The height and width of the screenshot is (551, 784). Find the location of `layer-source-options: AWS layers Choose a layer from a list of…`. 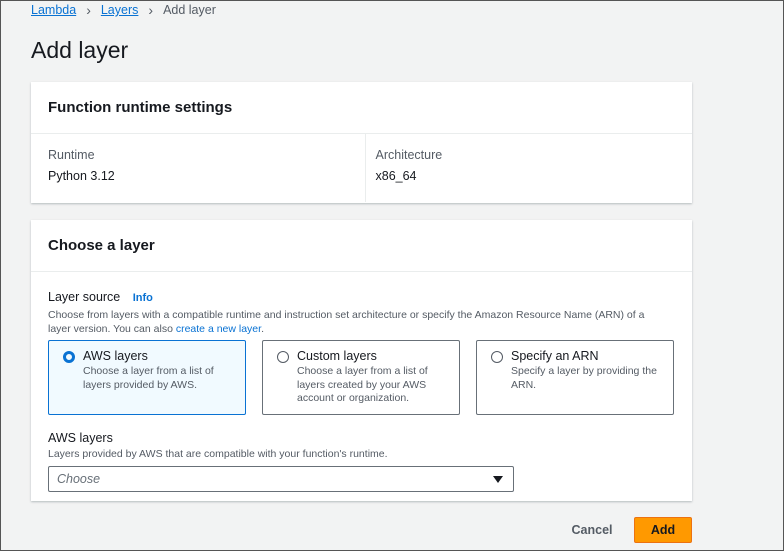

layer-source-options: AWS layers Choose a layer from a list of… is located at coordinates (361, 377).